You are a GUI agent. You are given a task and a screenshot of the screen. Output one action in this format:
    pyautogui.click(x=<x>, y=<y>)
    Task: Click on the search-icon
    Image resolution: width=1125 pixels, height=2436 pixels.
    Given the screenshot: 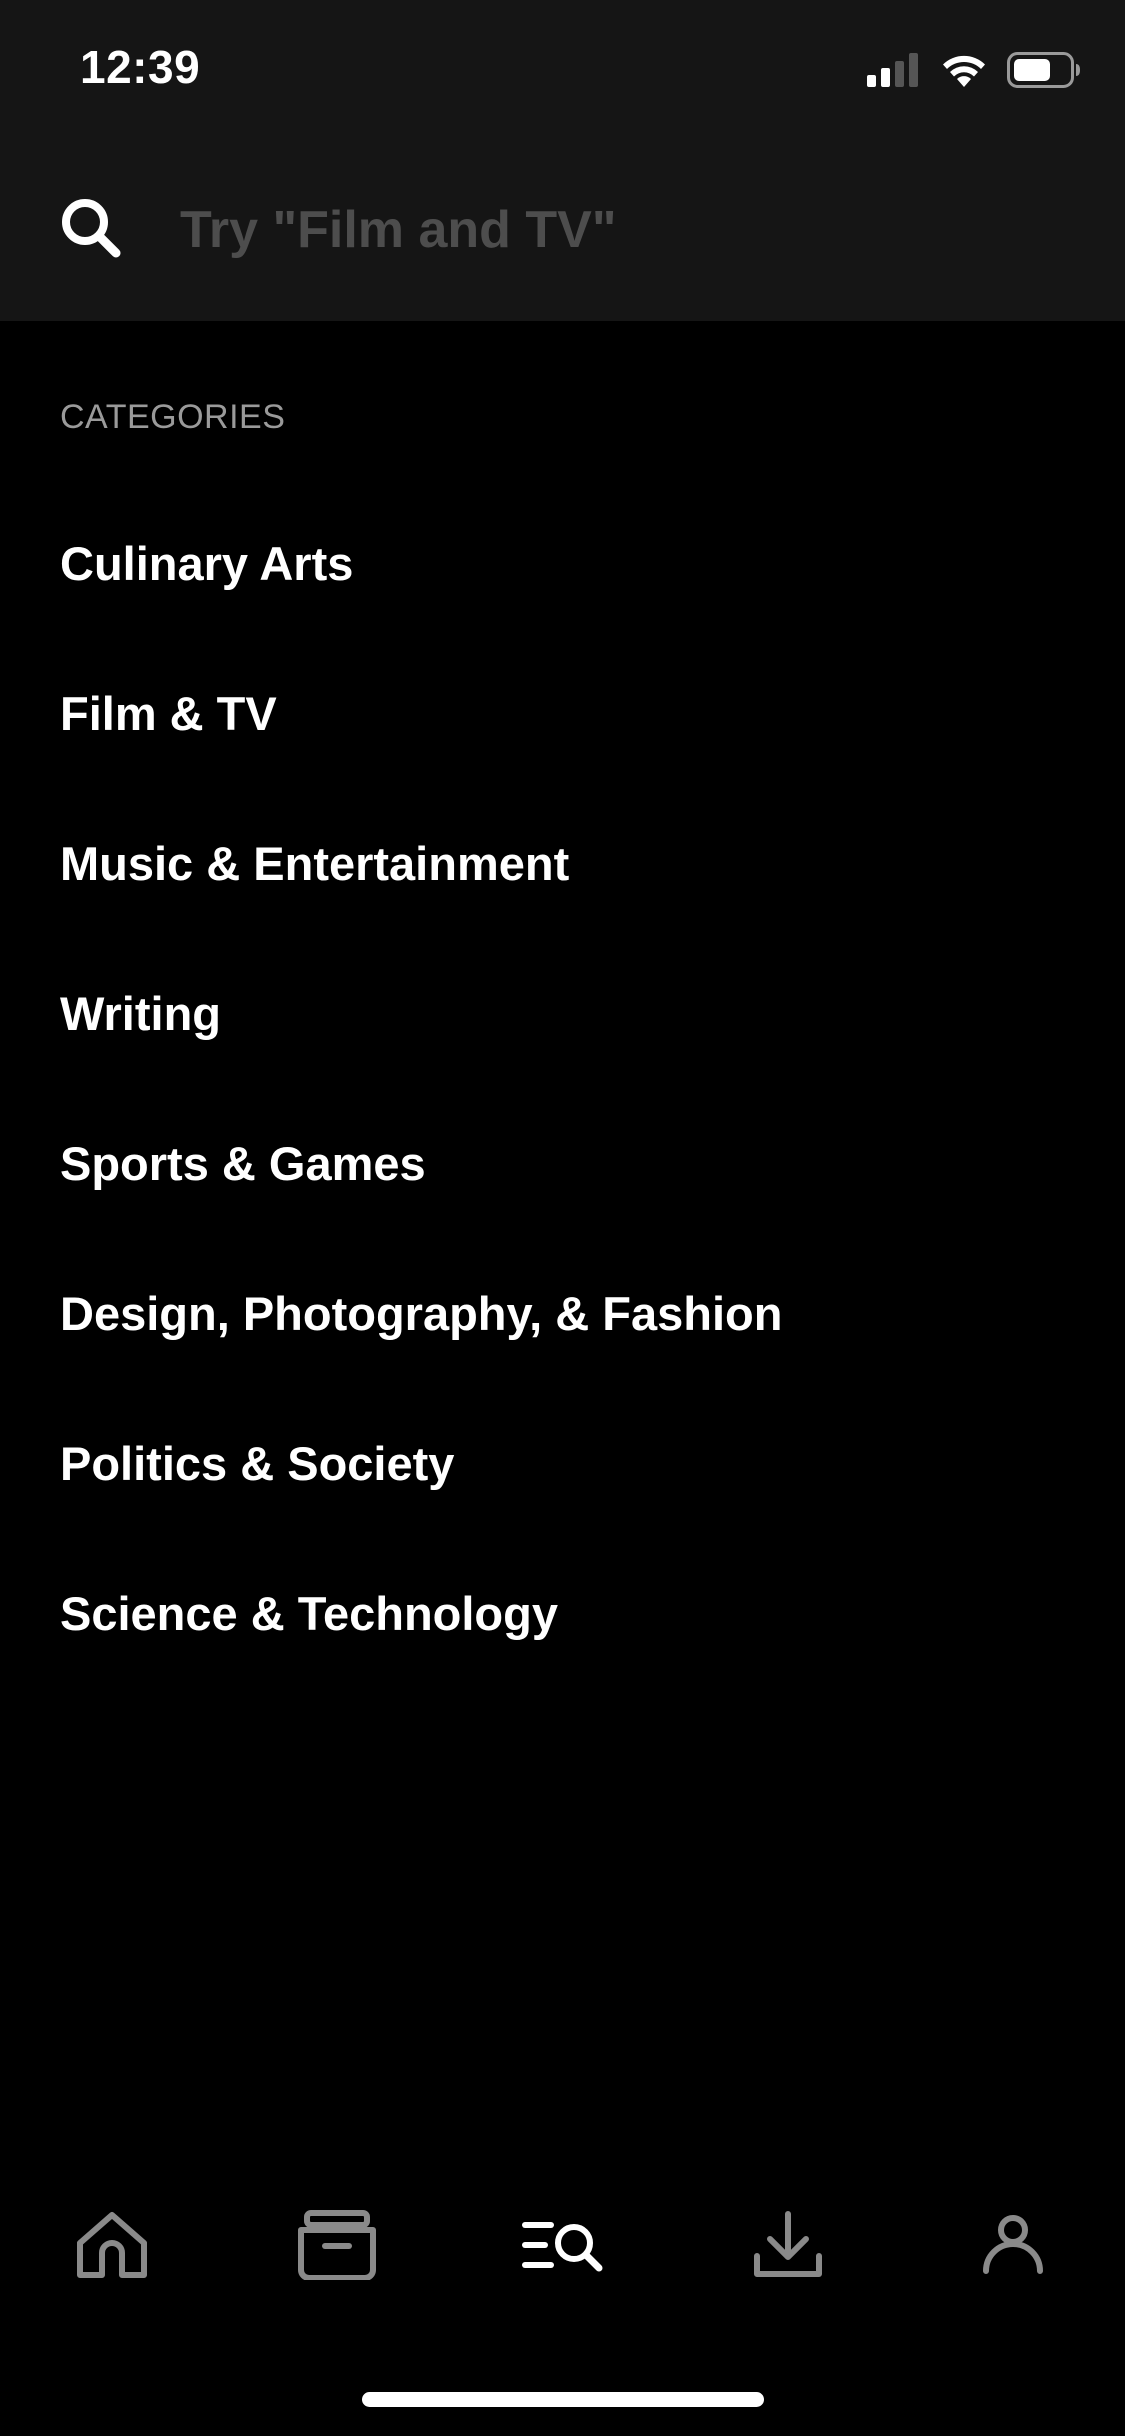 What is the action you would take?
    pyautogui.click(x=91, y=228)
    